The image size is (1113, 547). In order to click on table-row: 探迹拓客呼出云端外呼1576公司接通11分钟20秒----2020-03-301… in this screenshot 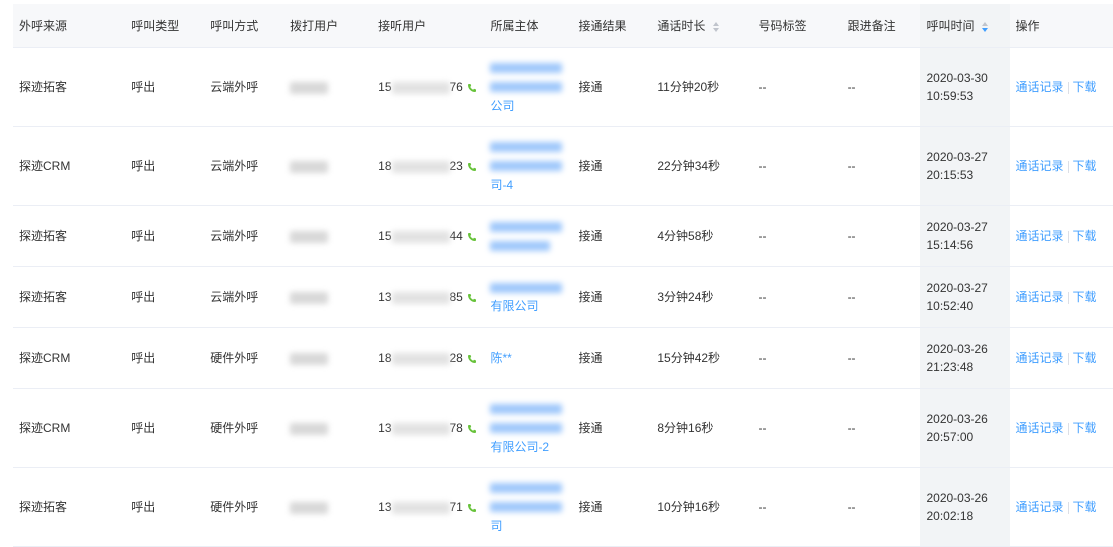, I will do `click(563, 87)`.